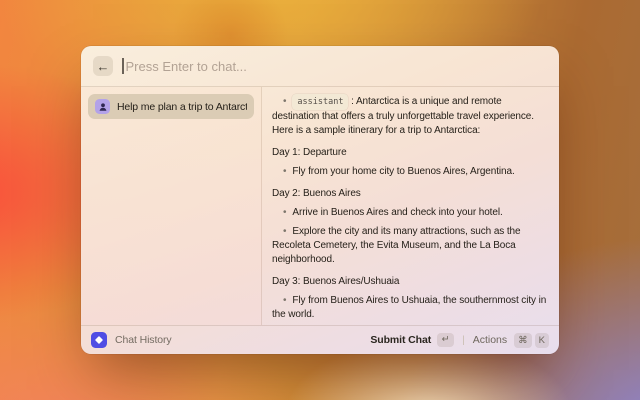  What do you see at coordinates (316, 193) in the screenshot?
I see `chat-day-heading: Day 2: Buenos Aires` at bounding box center [316, 193].